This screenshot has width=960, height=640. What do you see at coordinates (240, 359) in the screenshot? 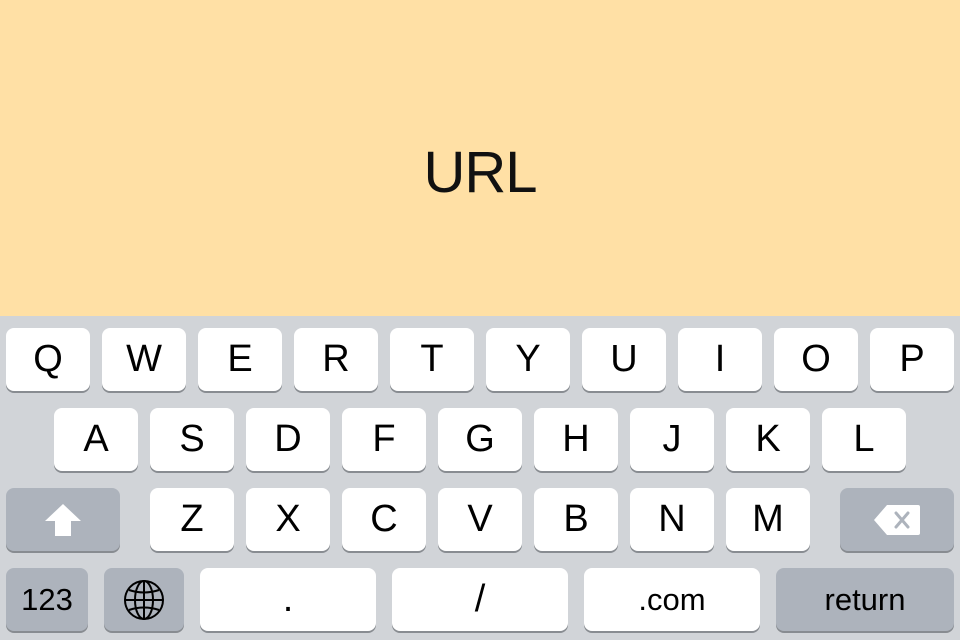
I see `key-e: E` at bounding box center [240, 359].